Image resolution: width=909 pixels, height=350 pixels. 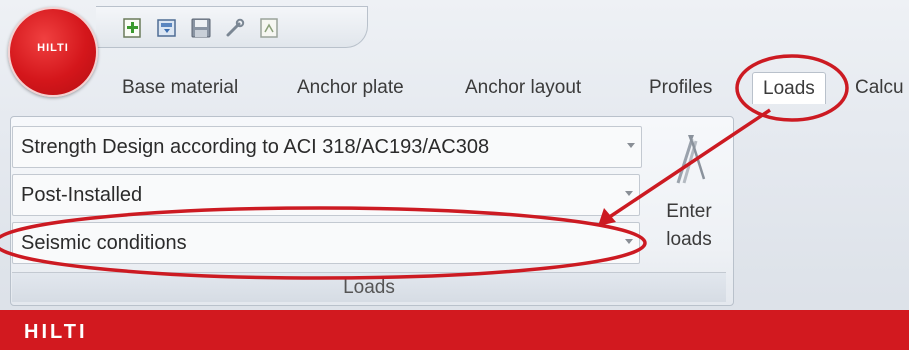 I want to click on enter-loads-button: Enter loads, so click(x=689, y=195).